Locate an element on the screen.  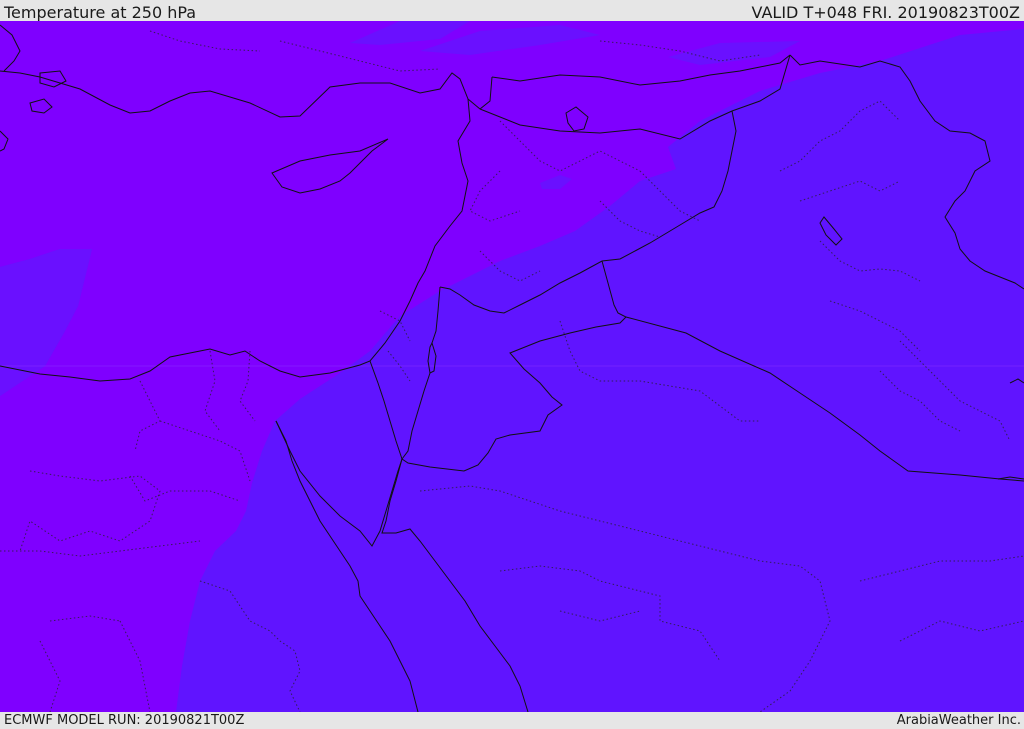
valid-time: VALID T+048 FRI. 20190823T00Z is located at coordinates (885, 12).